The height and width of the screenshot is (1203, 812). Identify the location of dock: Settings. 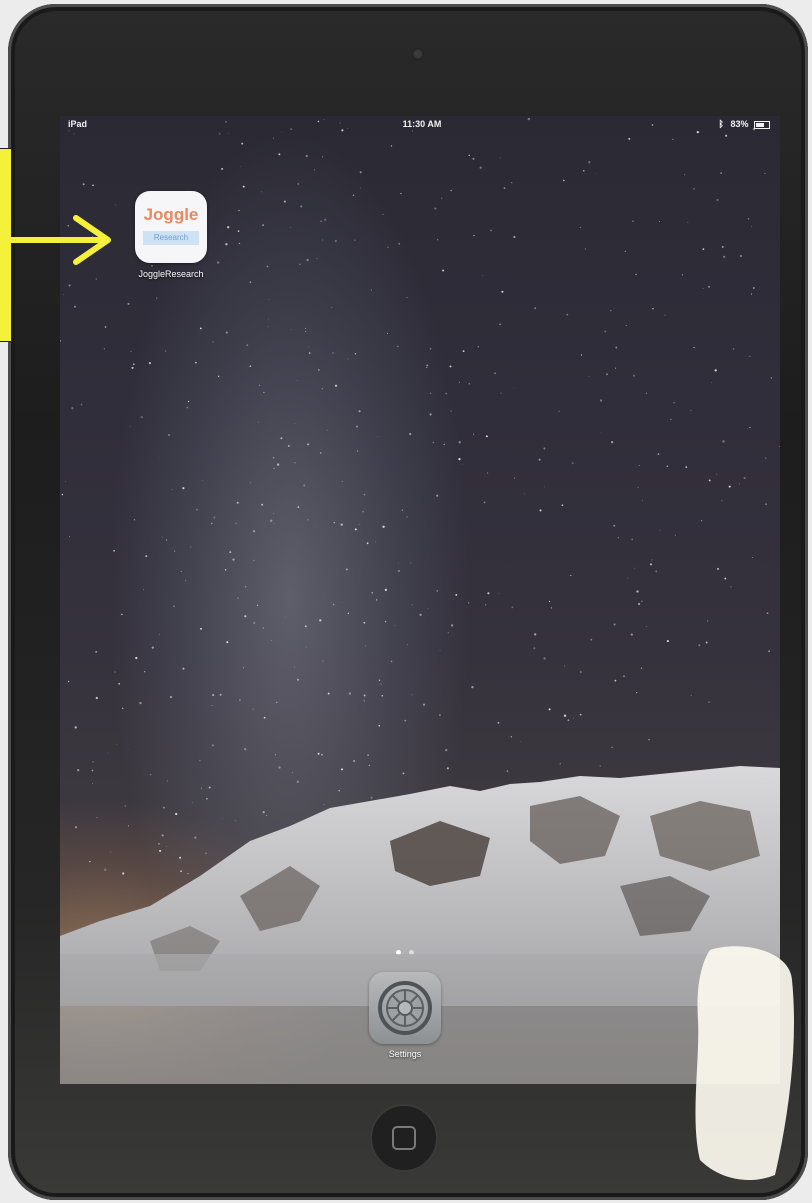
(420, 1019).